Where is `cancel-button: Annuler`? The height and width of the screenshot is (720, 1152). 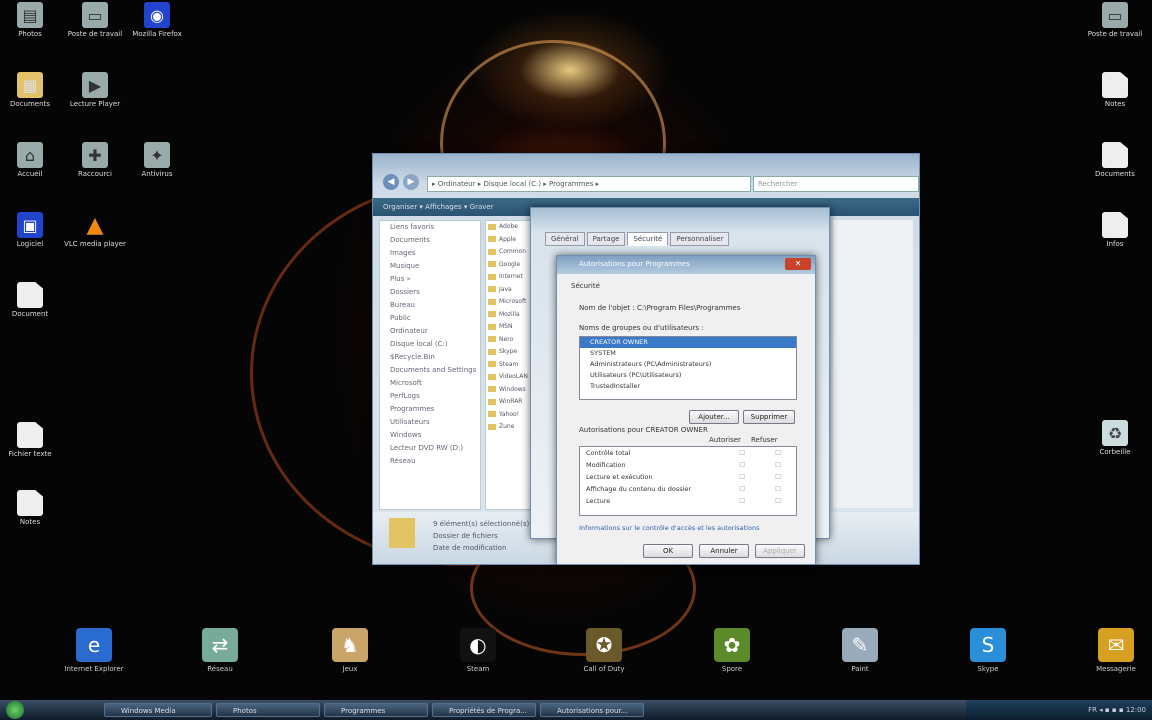 cancel-button: Annuler is located at coordinates (724, 551).